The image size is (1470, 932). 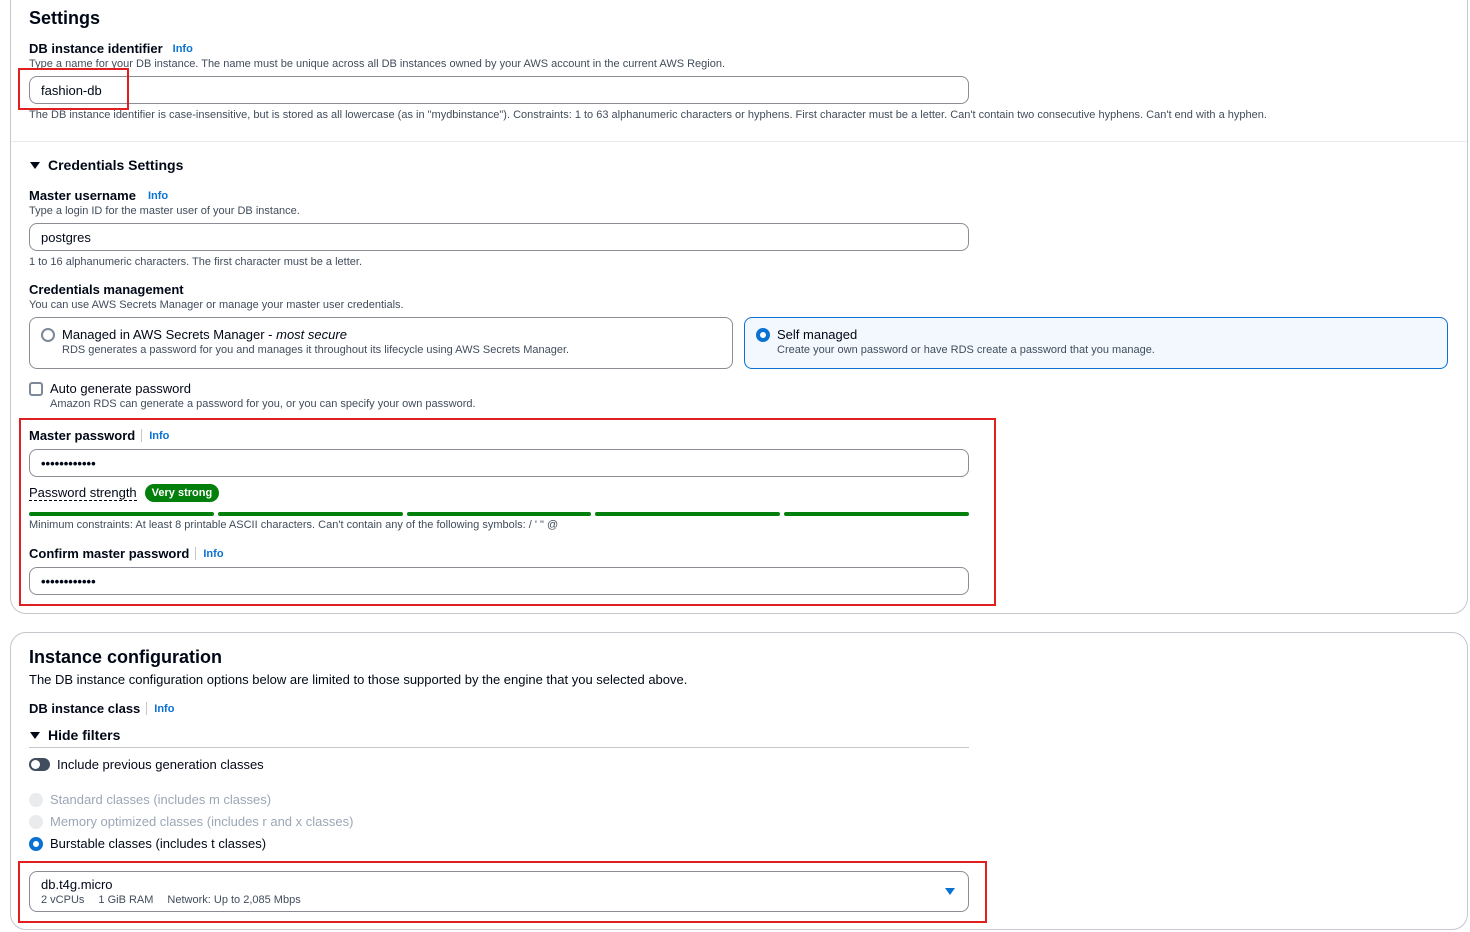 I want to click on credentials-toggle: Credentials Settings, so click(x=106, y=165).